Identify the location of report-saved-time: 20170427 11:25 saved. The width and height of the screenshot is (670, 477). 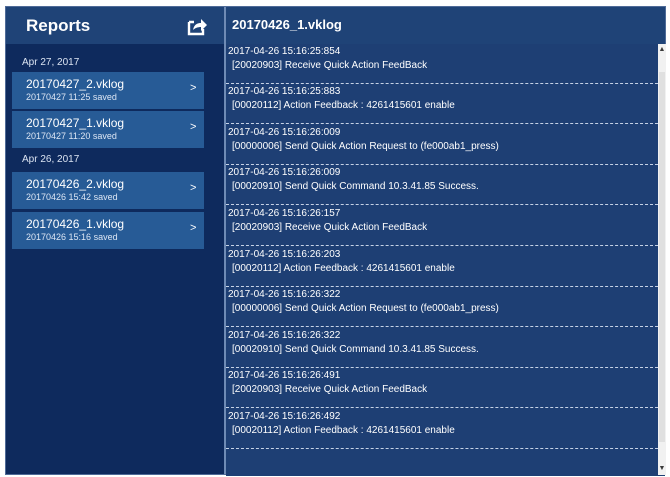
(71, 97).